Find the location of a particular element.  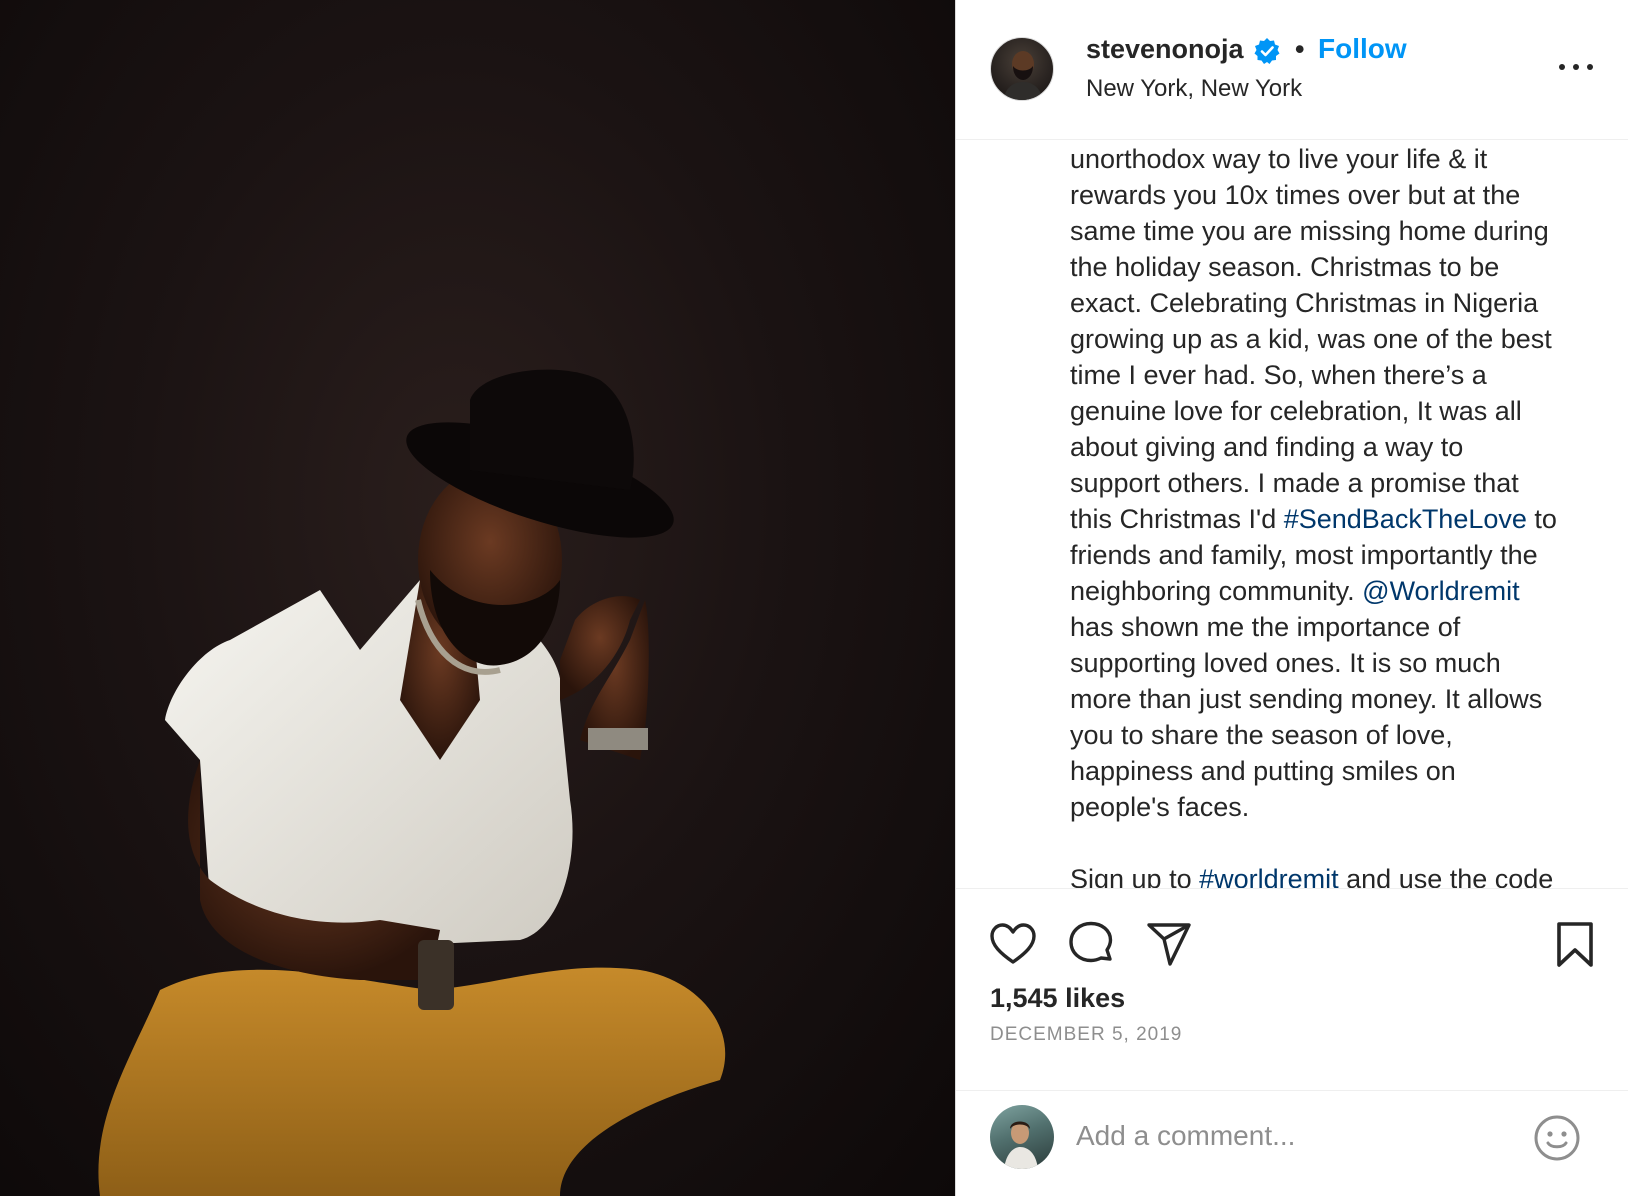

caption-text-segment: support others. I made a promise that is located at coordinates (1294, 483).